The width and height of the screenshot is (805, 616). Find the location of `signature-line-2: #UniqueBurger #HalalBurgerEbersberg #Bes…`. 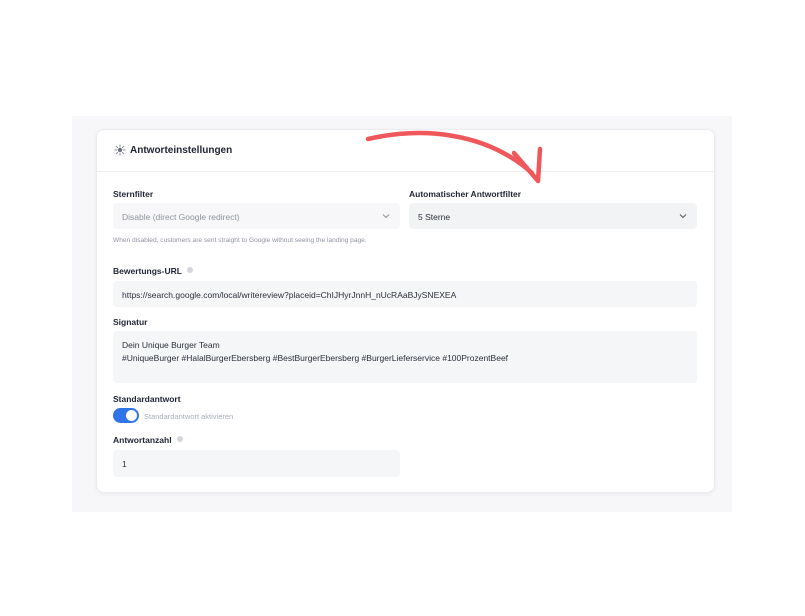

signature-line-2: #UniqueBurger #HalalBurgerEbersberg #Bes… is located at coordinates (315, 358).